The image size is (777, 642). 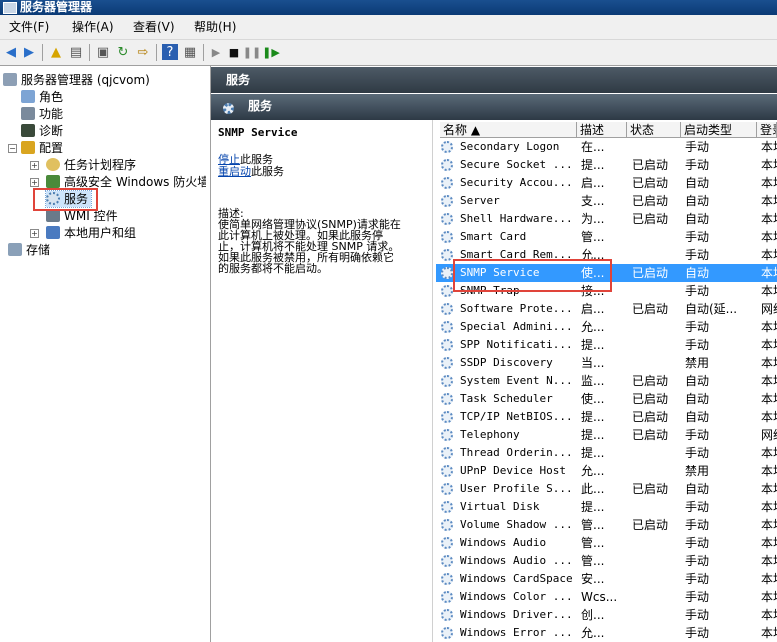 I want to click on service-name-cell: Task Scheduler, so click(x=506, y=398).